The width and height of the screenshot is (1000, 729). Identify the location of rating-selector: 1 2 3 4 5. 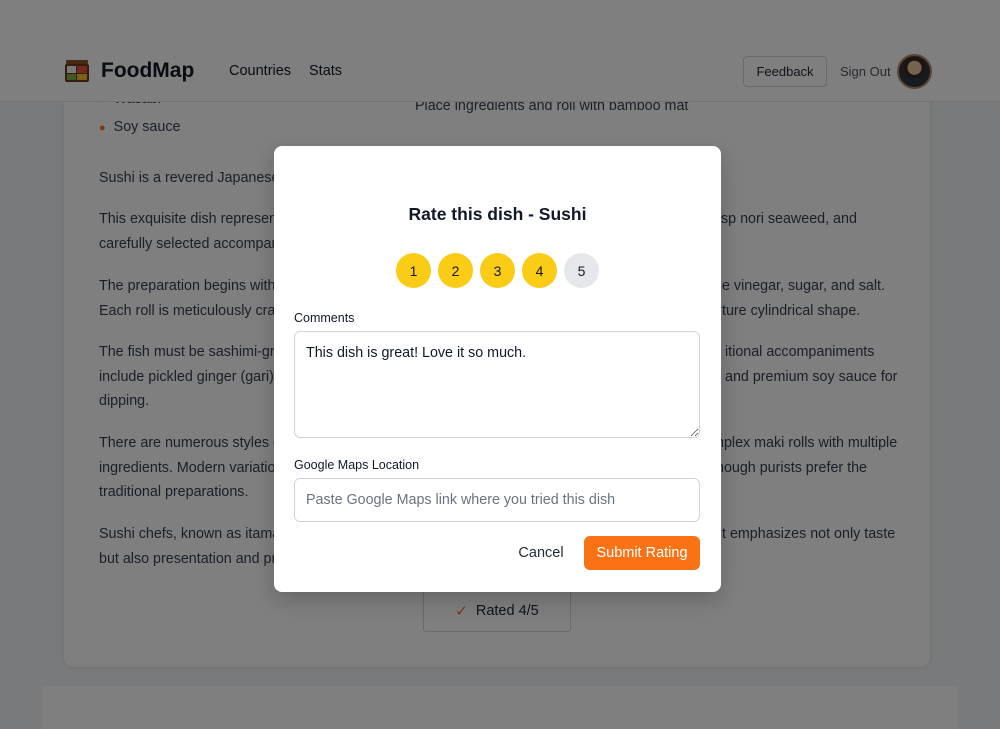
(497, 270).